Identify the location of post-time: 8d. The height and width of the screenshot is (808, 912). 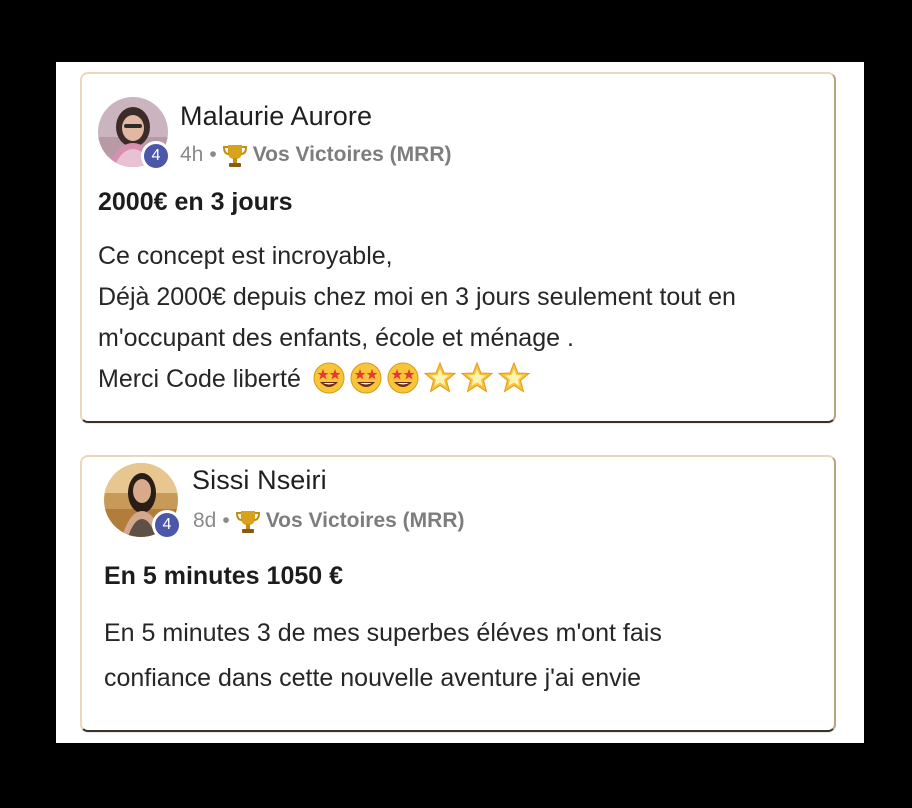
(204, 521).